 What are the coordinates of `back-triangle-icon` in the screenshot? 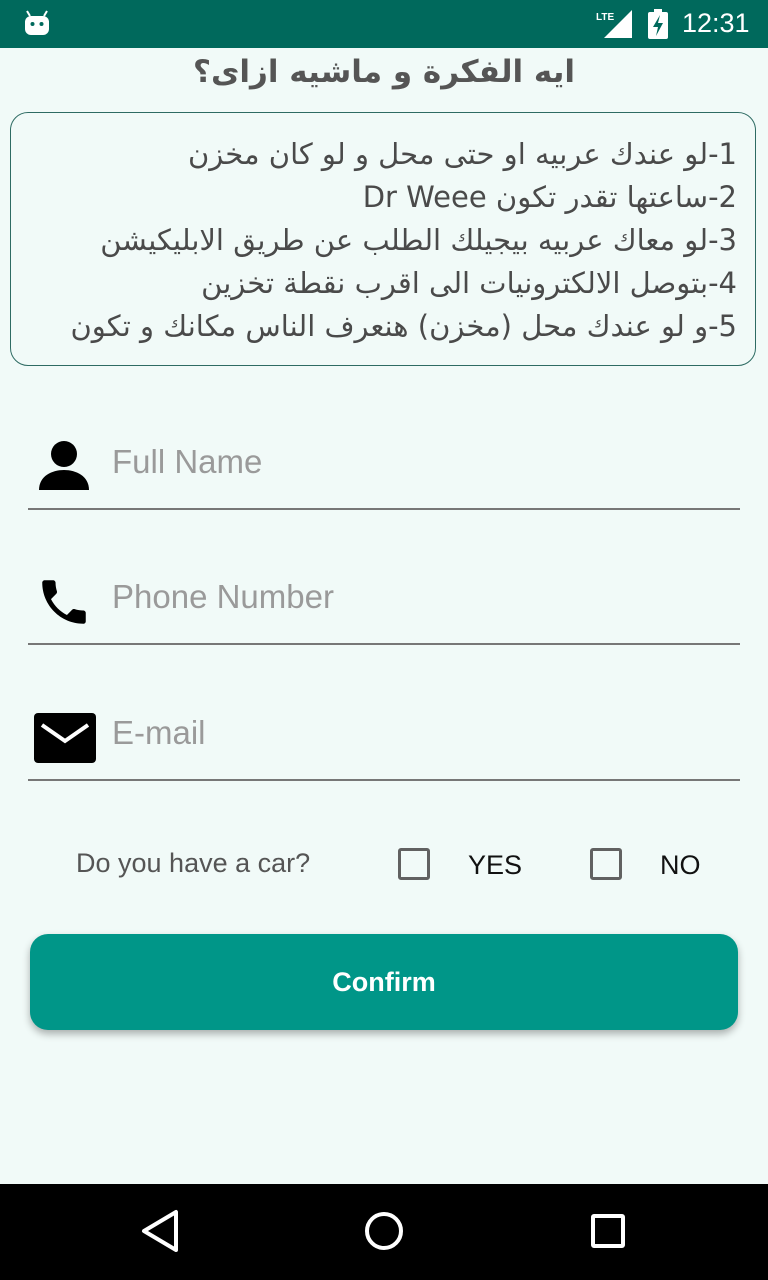 It's located at (160, 1231).